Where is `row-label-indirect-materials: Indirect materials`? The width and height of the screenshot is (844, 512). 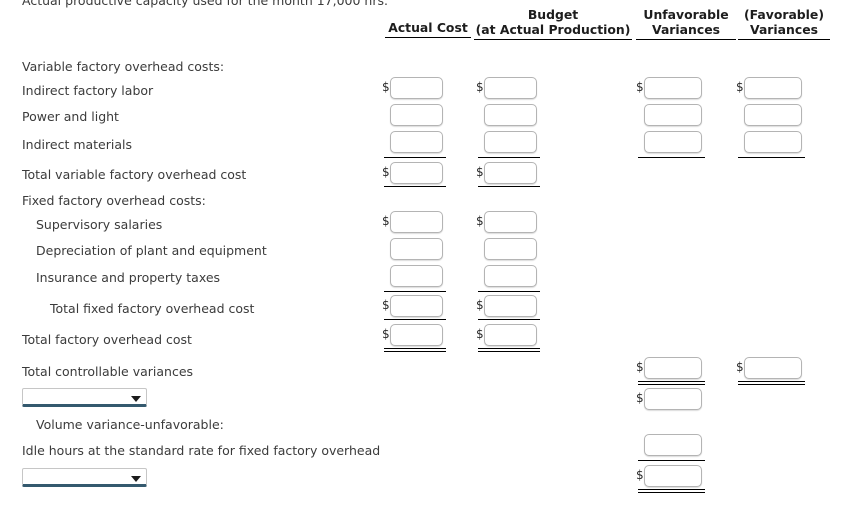 row-label-indirect-materials: Indirect materials is located at coordinates (77, 144).